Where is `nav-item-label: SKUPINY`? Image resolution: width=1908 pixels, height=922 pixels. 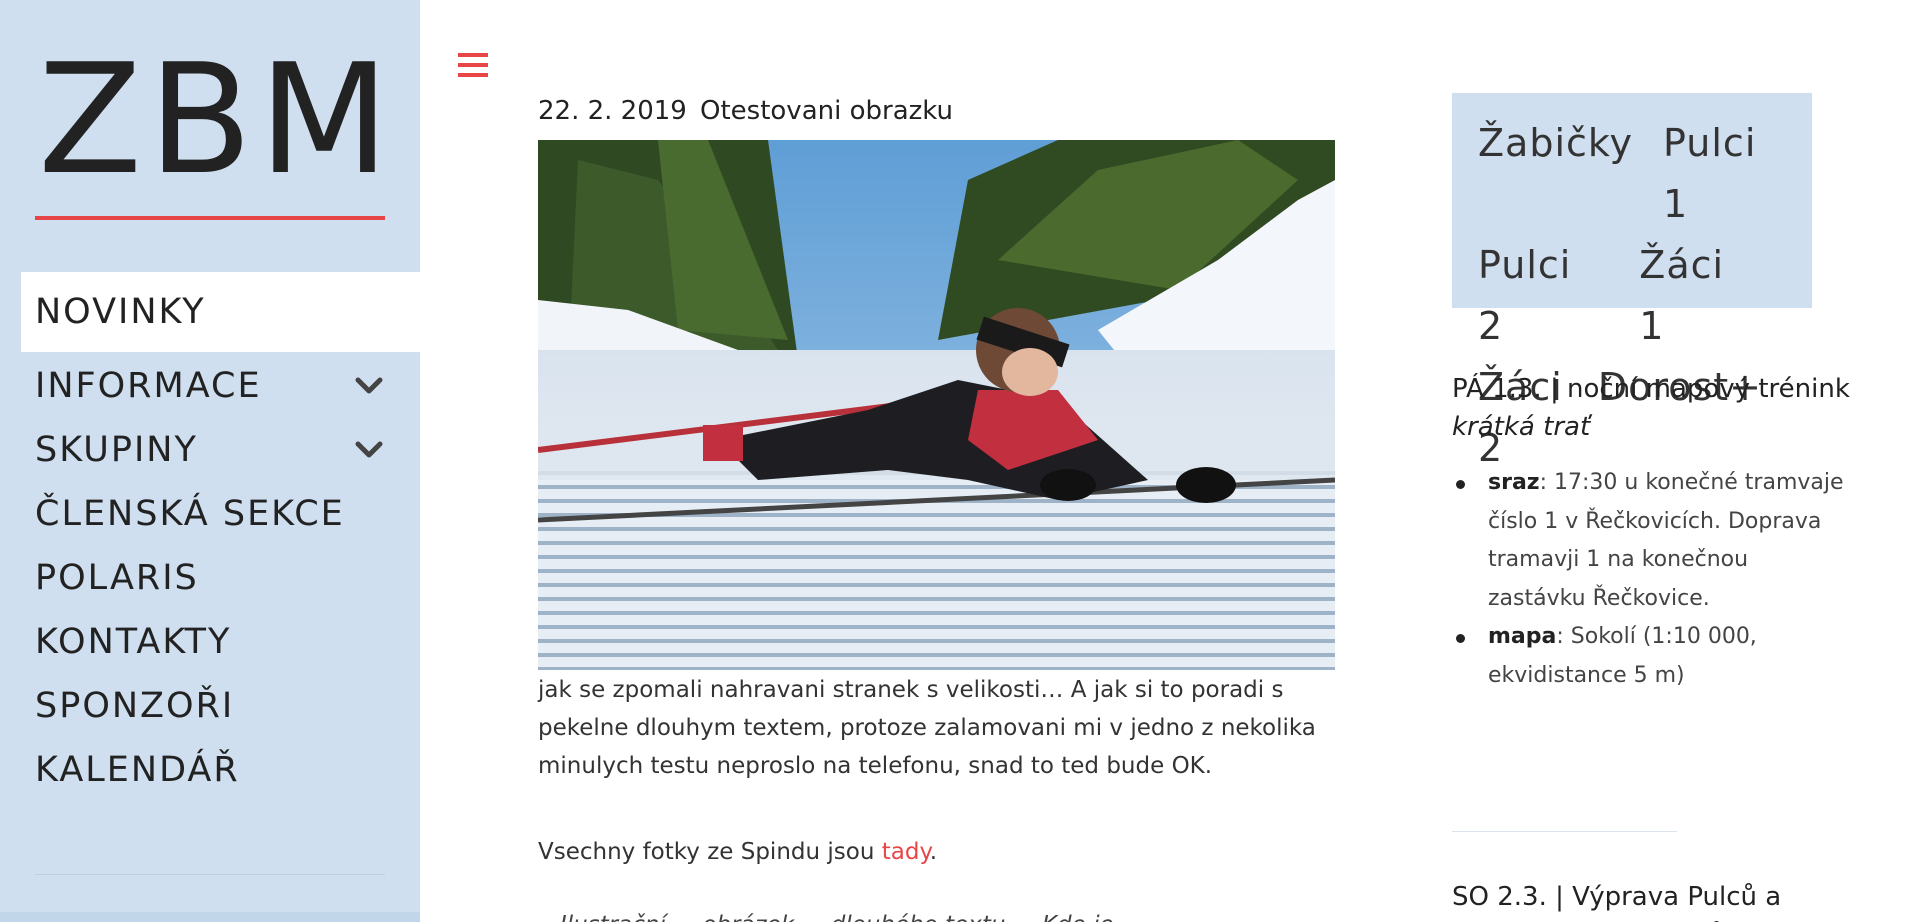
nav-item-label: SKUPINY is located at coordinates (116, 450).